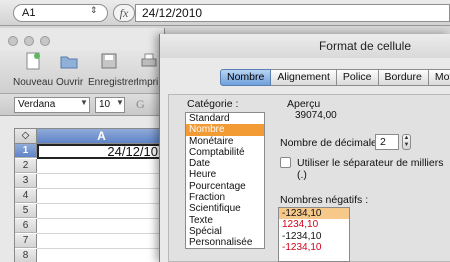 The height and width of the screenshot is (262, 450). Describe the element at coordinates (26, 181) in the screenshot. I see `row-header: 3` at that location.